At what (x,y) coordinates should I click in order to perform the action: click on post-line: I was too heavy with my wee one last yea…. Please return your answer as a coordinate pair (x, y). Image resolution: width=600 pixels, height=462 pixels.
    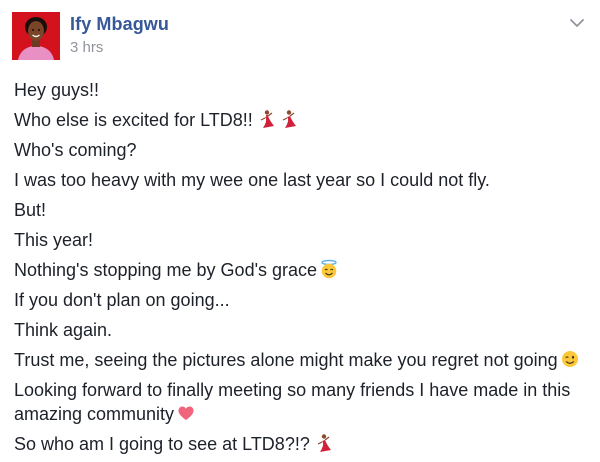
    Looking at the image, I should click on (252, 180).